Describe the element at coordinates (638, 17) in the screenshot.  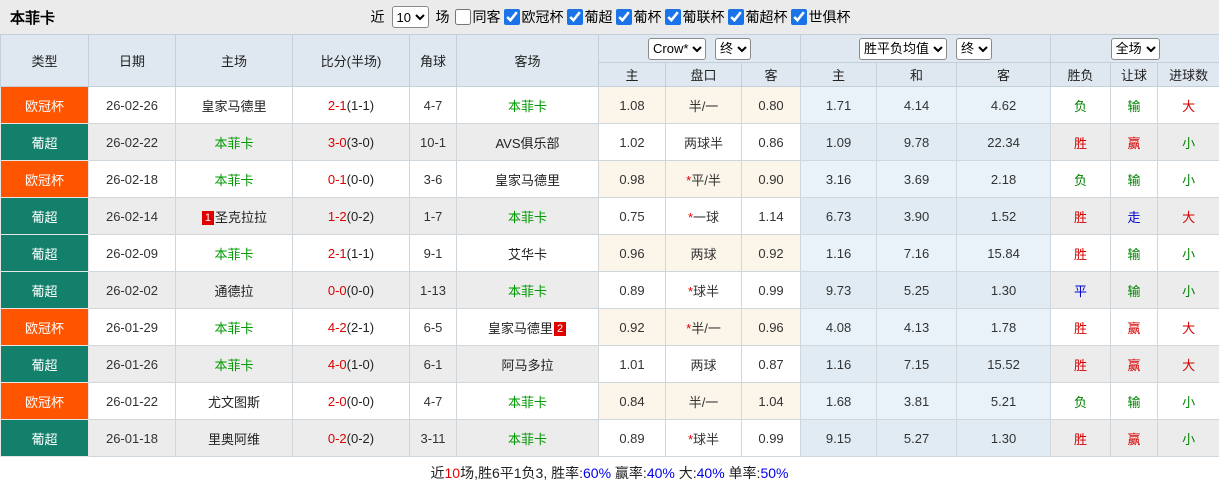
I see `league-filter-2: 葡杯` at that location.